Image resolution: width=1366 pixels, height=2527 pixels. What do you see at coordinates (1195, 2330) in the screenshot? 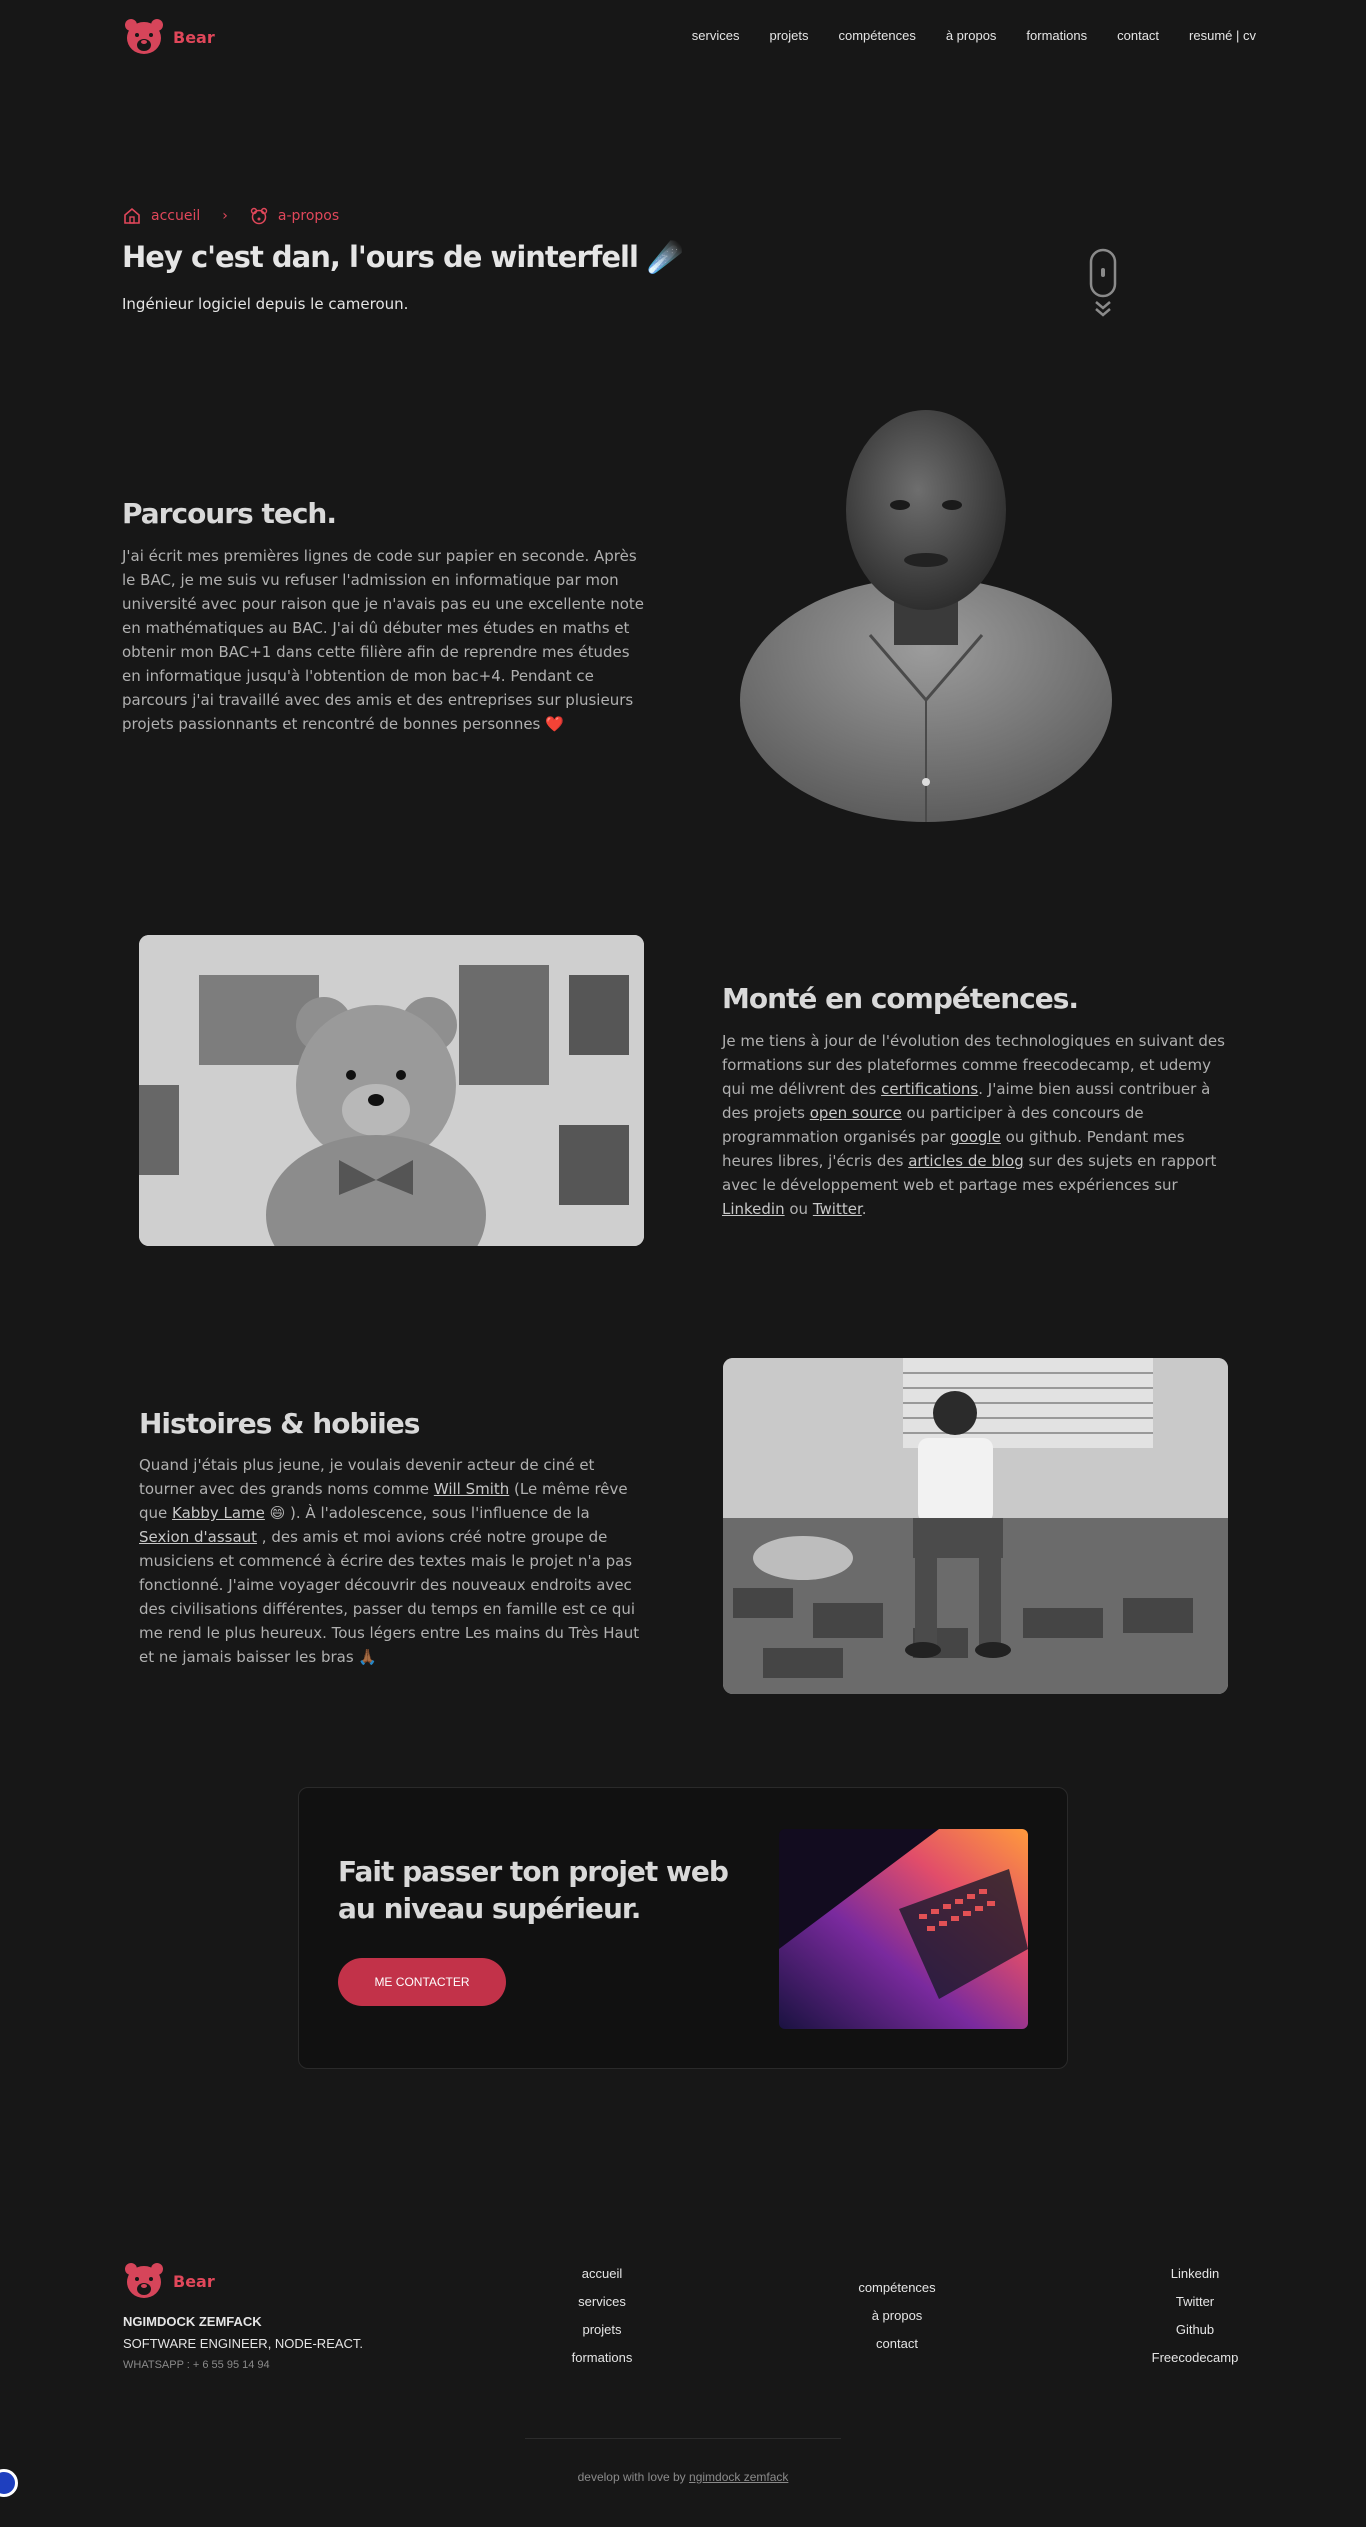
I see `footer-link-github: Github` at bounding box center [1195, 2330].